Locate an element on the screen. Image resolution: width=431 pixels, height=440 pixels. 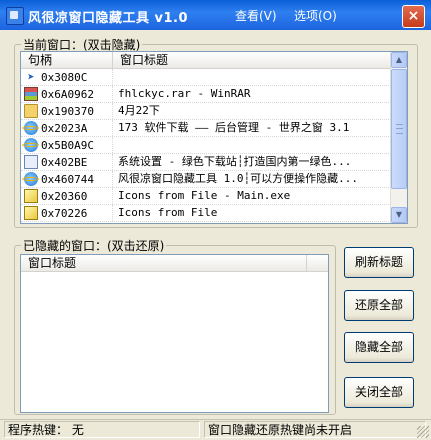
arrow-down-icon: ▼ is located at coordinates (399, 214).